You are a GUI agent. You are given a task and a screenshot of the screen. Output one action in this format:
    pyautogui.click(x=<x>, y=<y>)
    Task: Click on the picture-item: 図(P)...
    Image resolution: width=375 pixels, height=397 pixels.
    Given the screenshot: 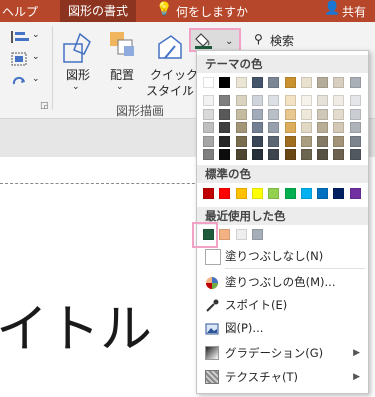 What is the action you would take?
    pyautogui.click(x=282, y=328)
    